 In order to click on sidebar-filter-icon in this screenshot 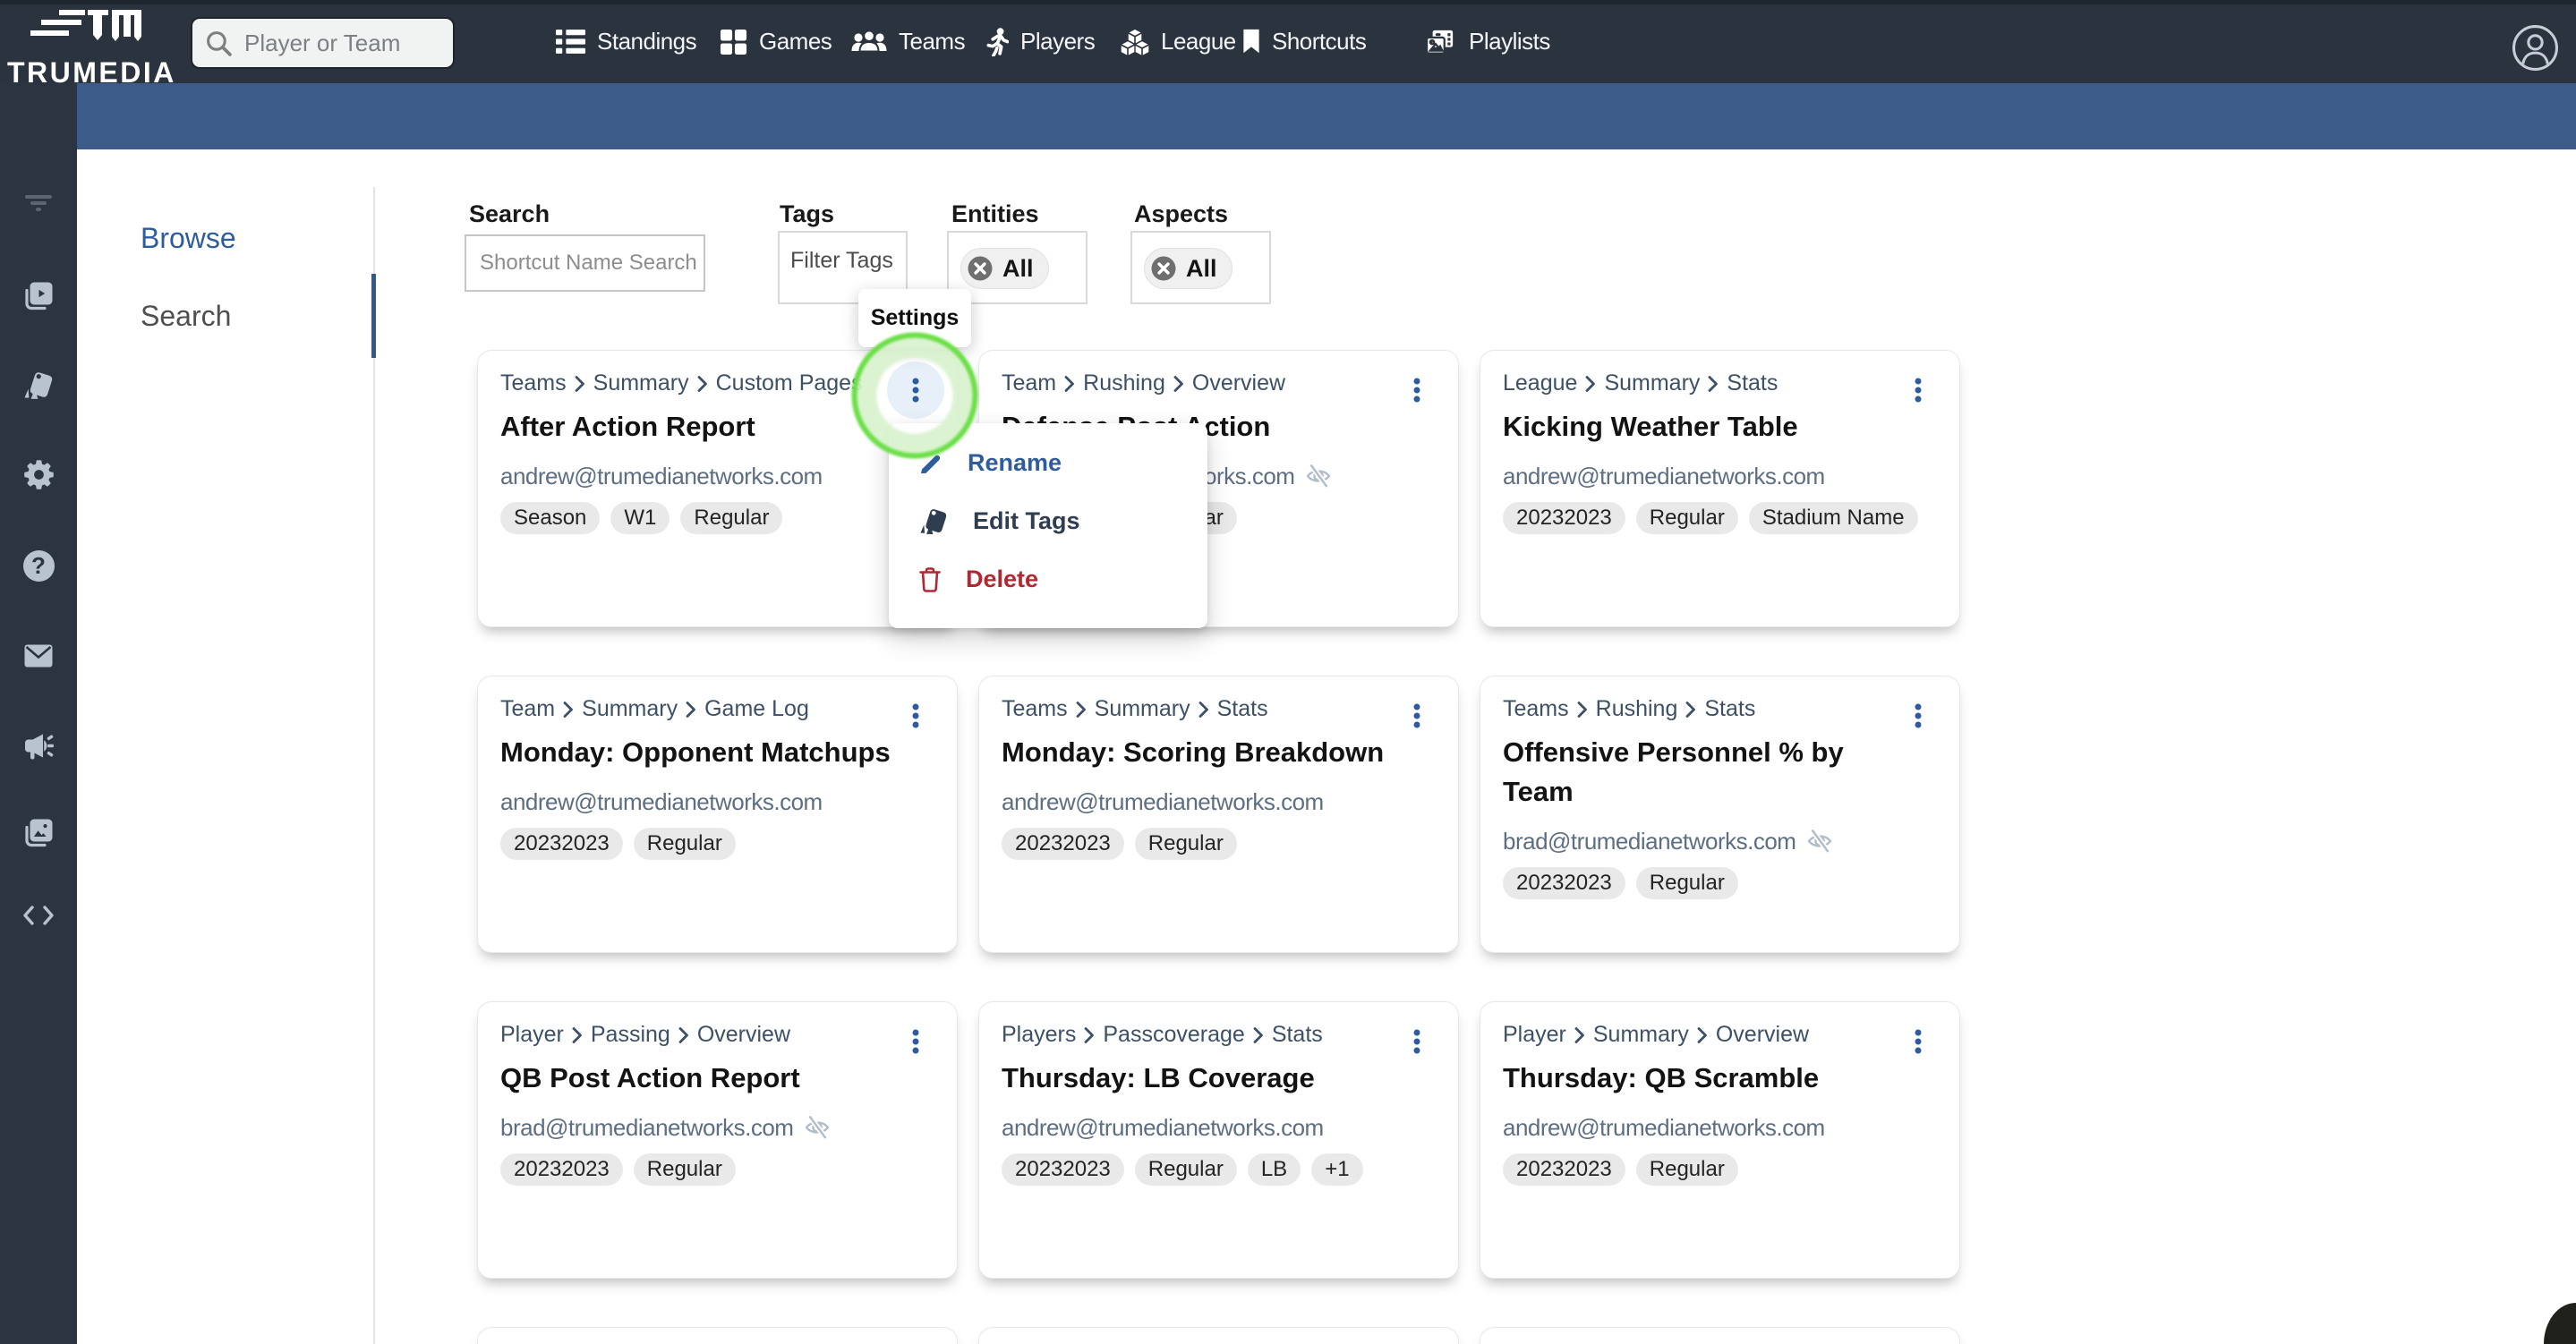, I will do `click(38, 203)`.